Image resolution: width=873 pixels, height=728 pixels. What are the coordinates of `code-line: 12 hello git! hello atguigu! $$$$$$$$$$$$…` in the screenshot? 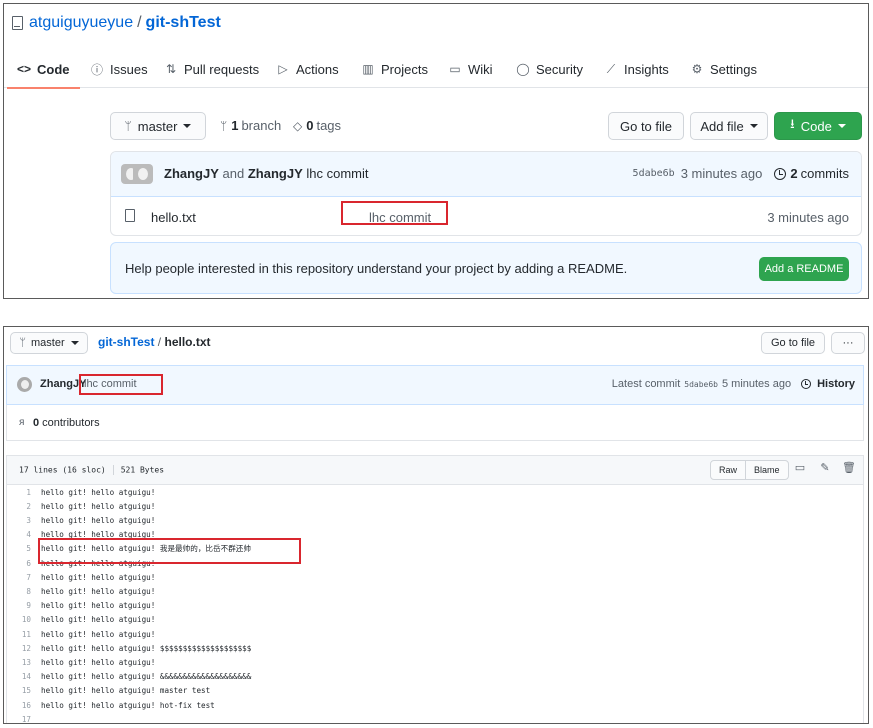 It's located at (129, 648).